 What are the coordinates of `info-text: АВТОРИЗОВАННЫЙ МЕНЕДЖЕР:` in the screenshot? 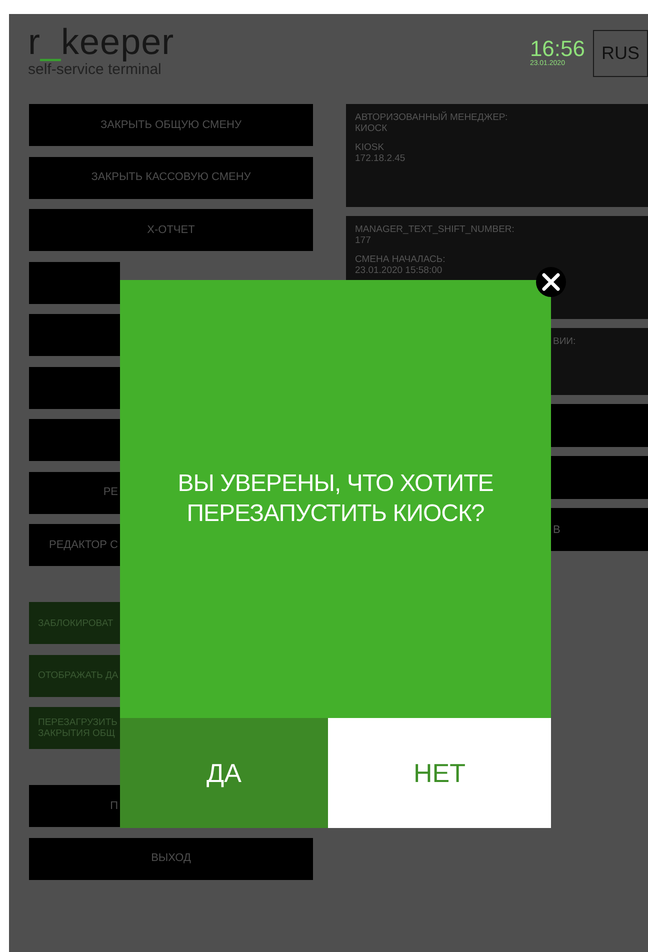 It's located at (432, 117).